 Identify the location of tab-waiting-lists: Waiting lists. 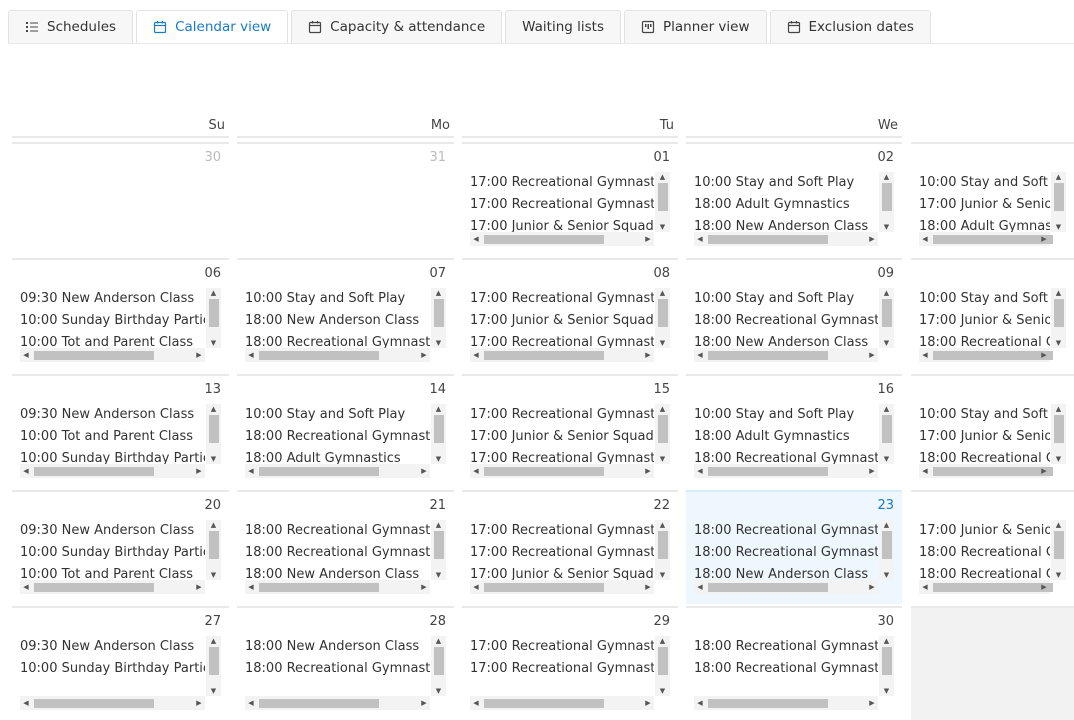
(563, 27).